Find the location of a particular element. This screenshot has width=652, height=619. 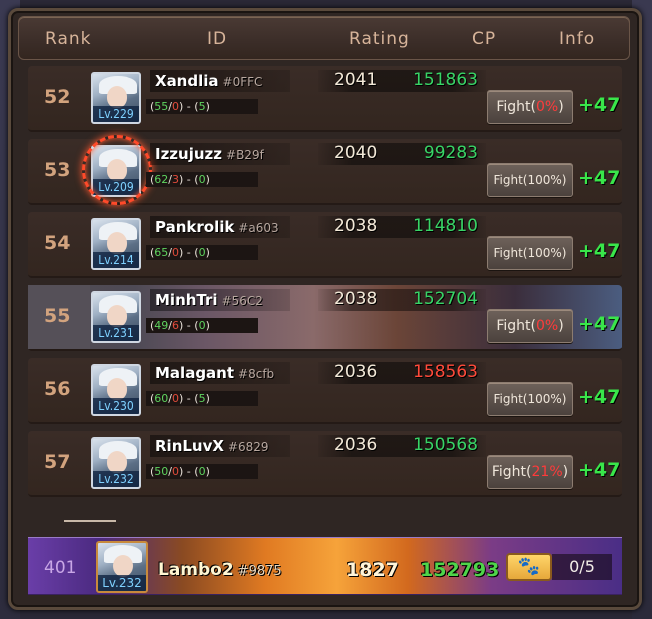

player-avatar: Lv.232 is located at coordinates (116, 463).